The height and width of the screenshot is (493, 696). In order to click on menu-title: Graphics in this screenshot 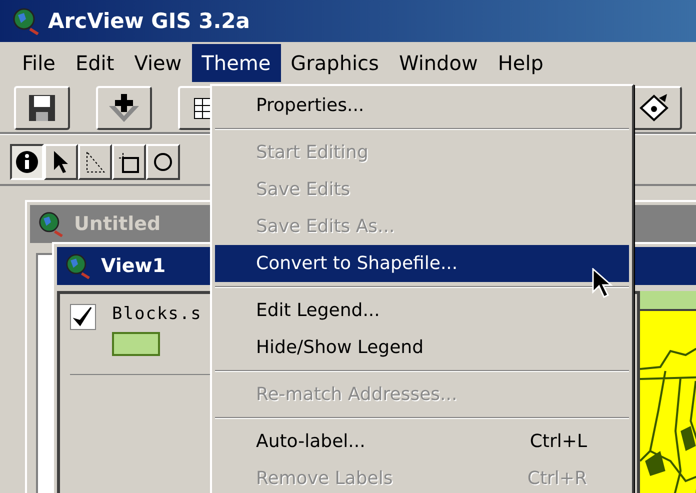, I will do `click(334, 63)`.